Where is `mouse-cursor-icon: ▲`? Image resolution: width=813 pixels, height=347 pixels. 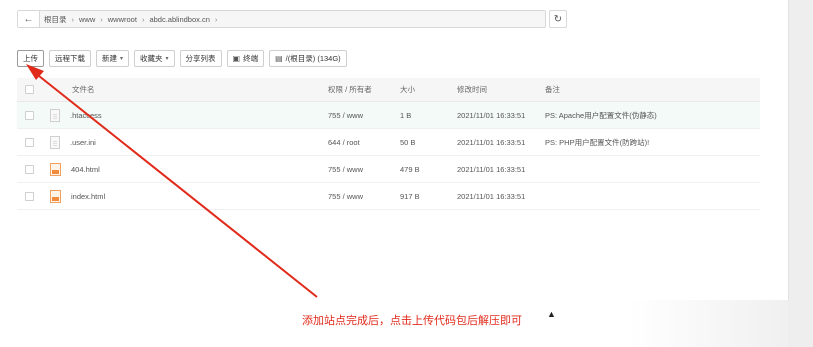
mouse-cursor-icon: ▲ is located at coordinates (551, 314).